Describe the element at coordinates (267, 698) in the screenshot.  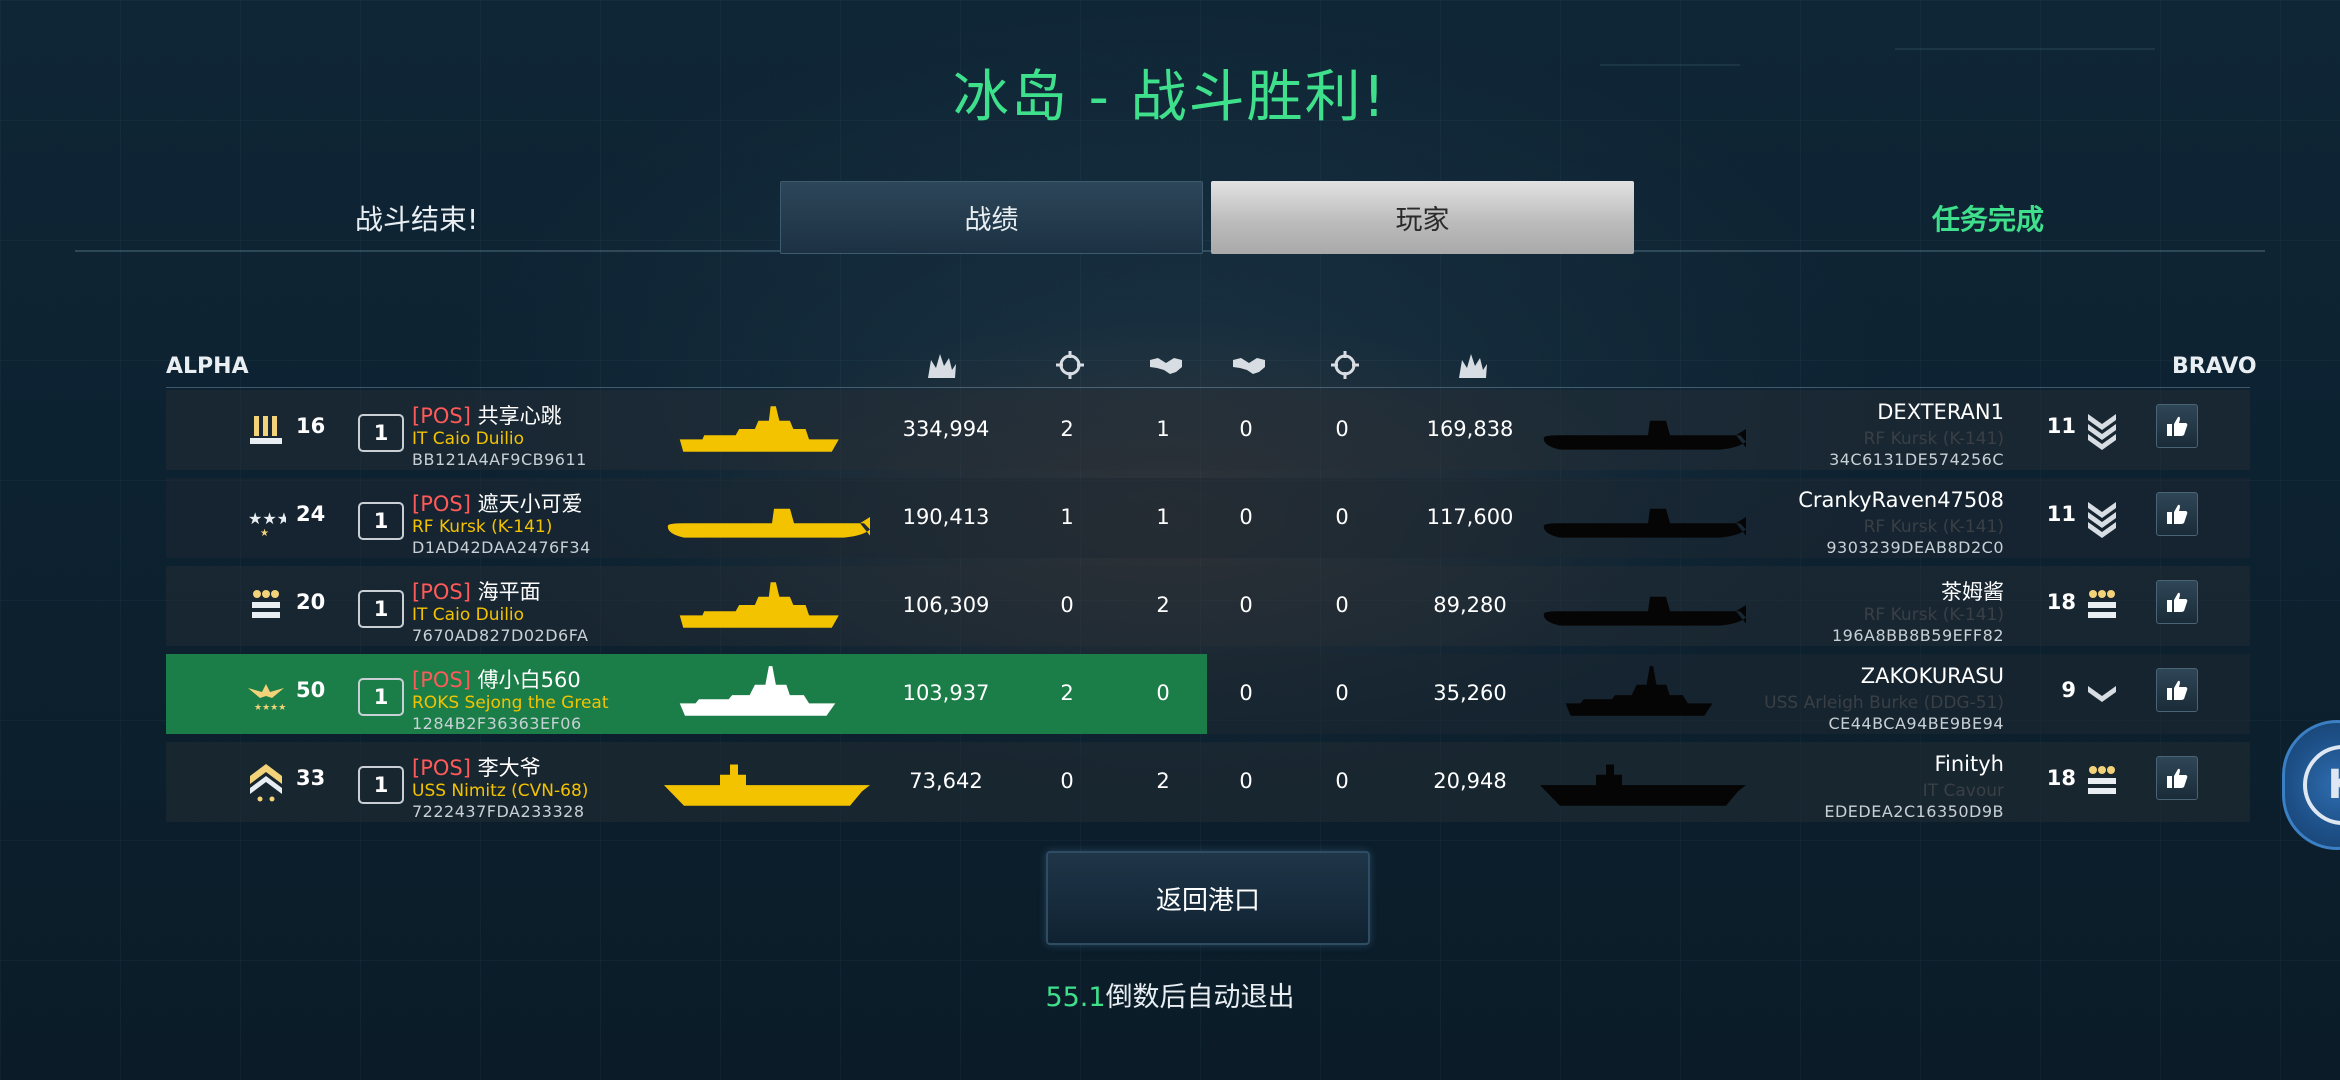
I see `rank-eagle-icon: ★★★★` at that location.